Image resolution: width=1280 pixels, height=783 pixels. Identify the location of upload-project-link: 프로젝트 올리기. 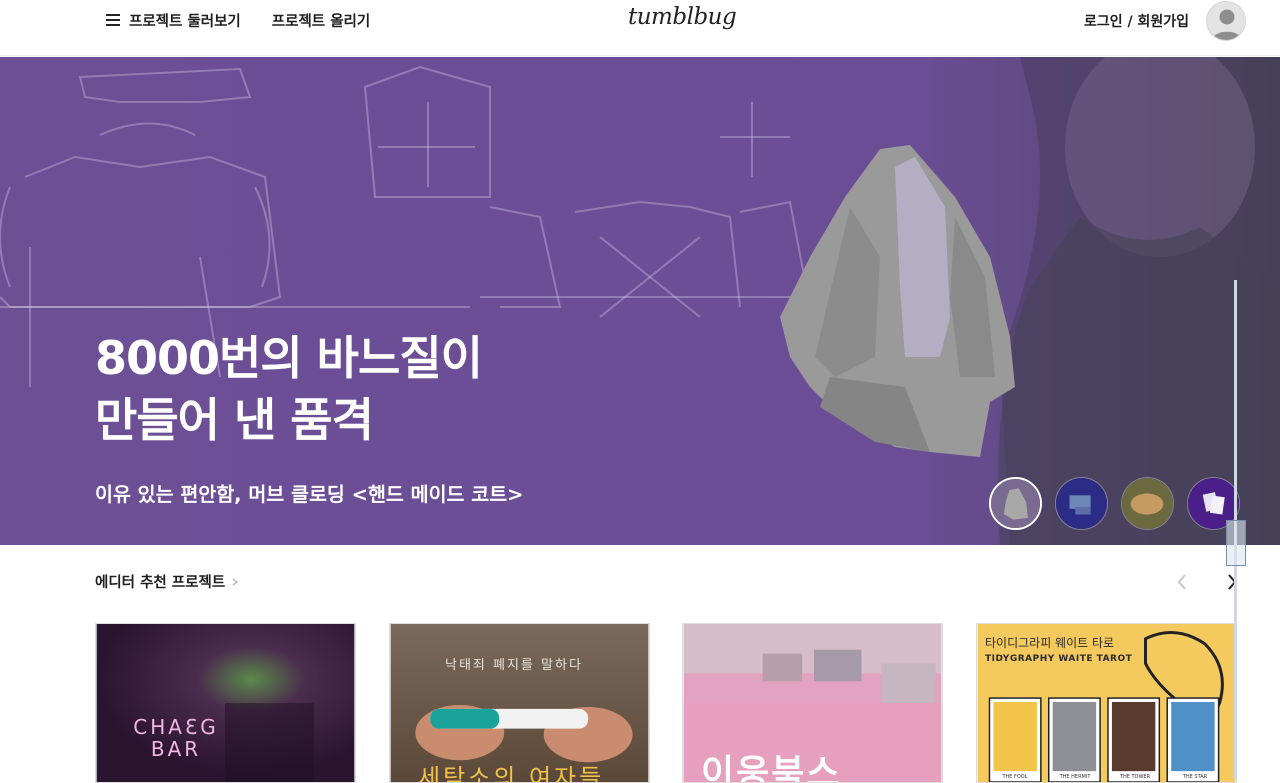
(321, 20).